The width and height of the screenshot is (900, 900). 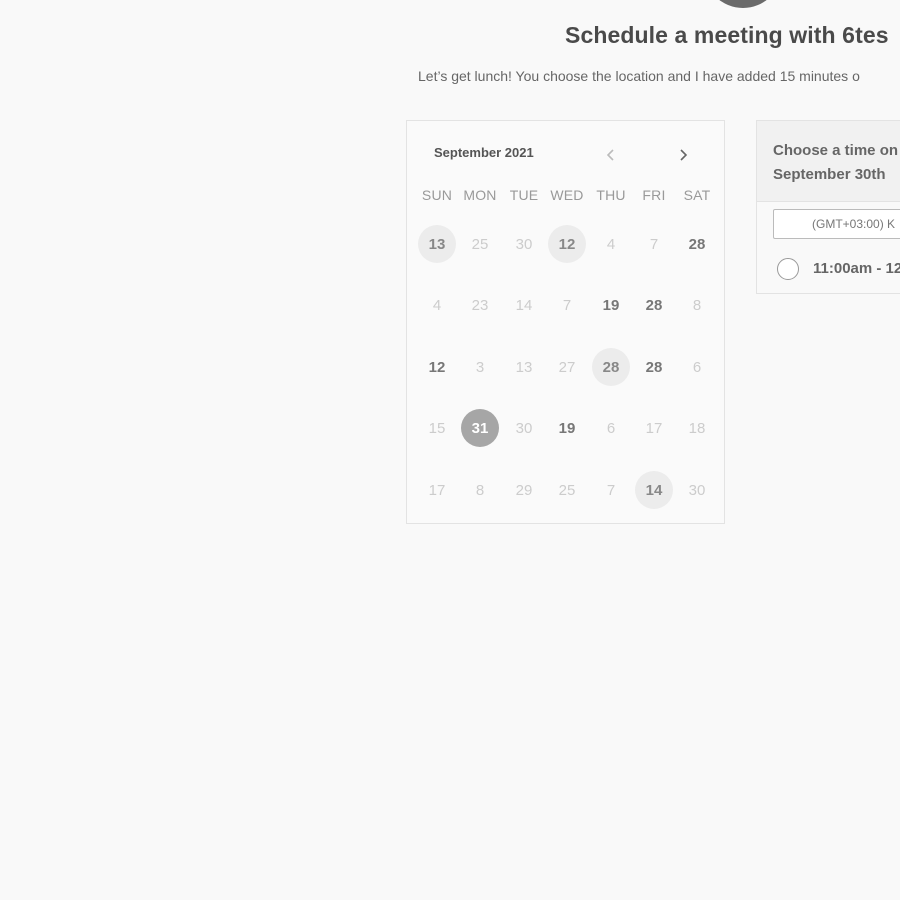 I want to click on timezone-select: (GMT+03:00) K, so click(x=836, y=224).